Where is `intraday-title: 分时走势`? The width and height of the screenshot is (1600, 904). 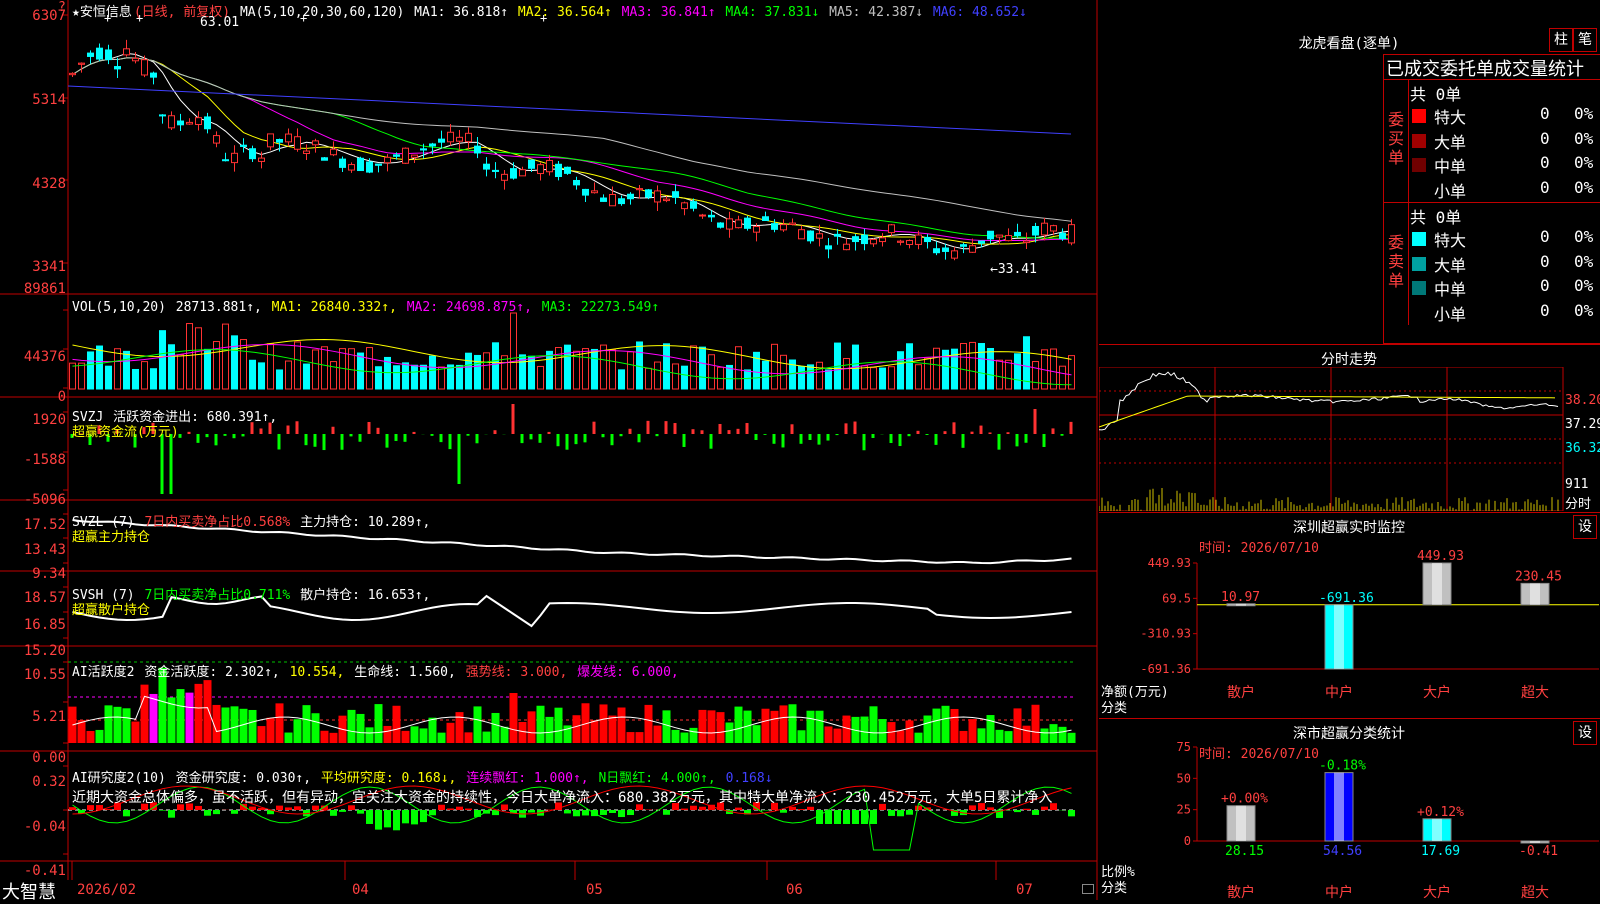
intraday-title: 分时走势 is located at coordinates (1349, 359).